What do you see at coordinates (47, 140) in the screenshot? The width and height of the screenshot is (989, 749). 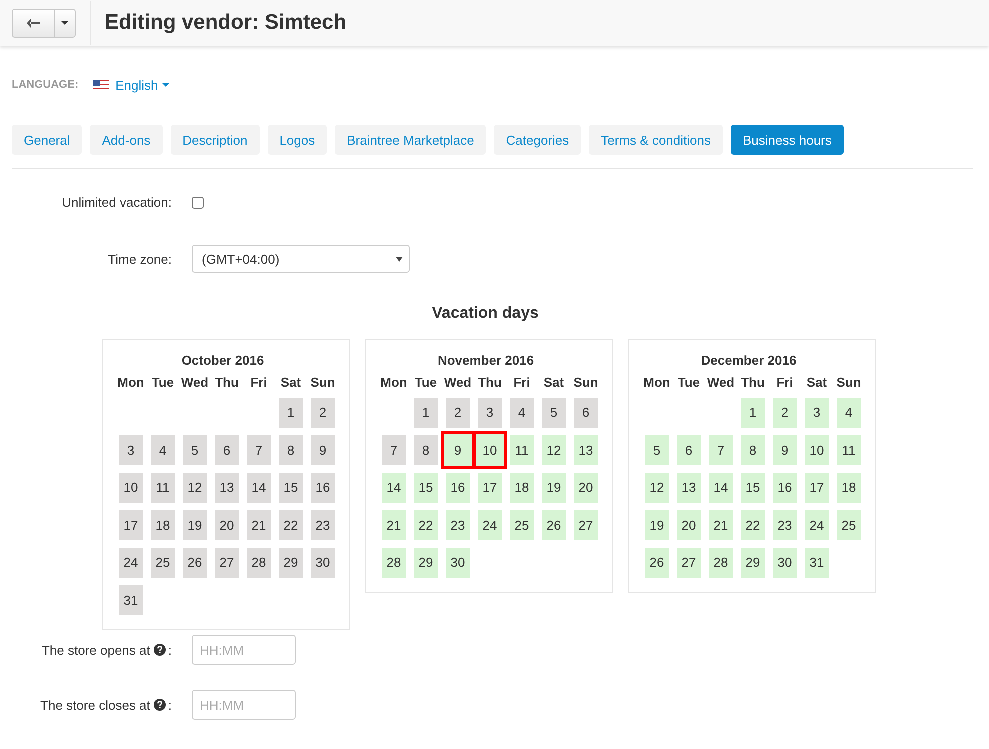 I see `tab: General` at bounding box center [47, 140].